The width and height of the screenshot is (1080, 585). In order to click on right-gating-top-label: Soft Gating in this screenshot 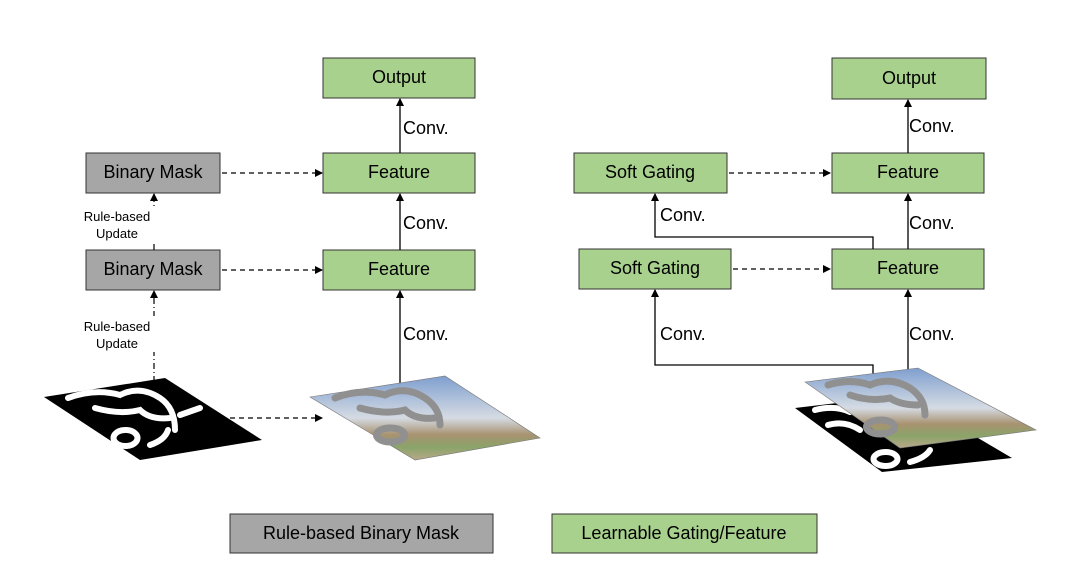, I will do `click(650, 172)`.